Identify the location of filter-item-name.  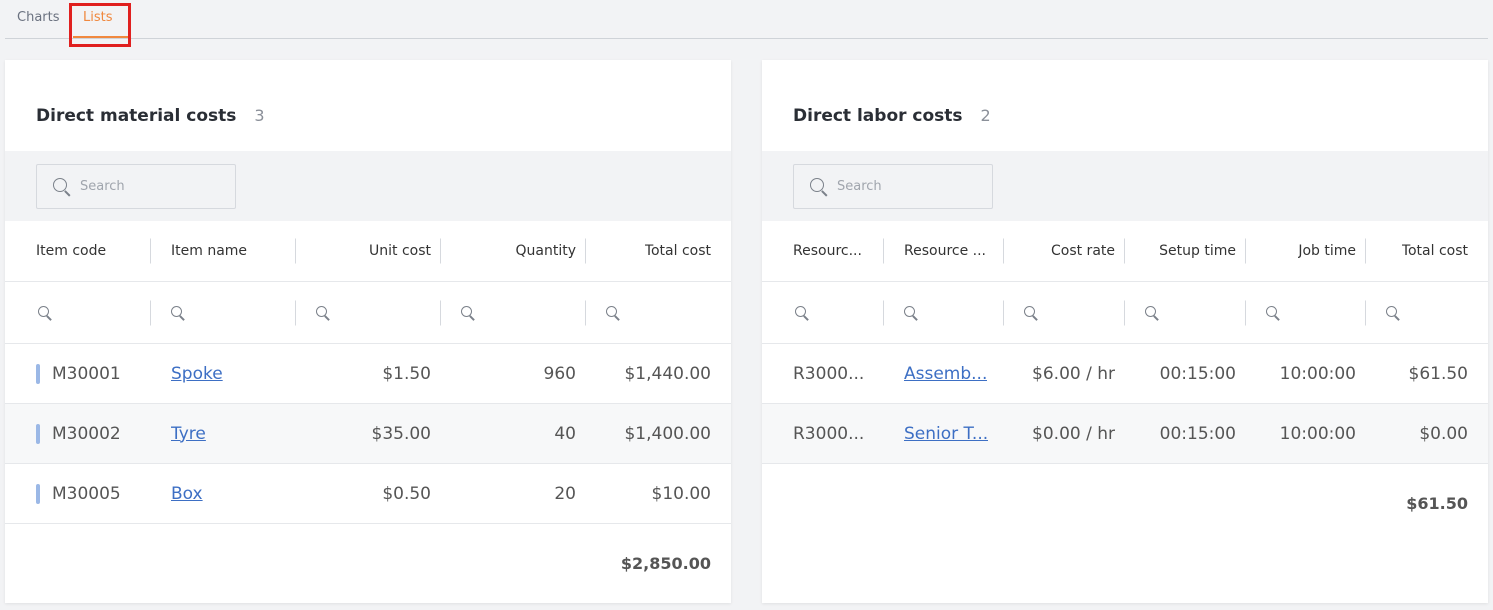
(223, 312).